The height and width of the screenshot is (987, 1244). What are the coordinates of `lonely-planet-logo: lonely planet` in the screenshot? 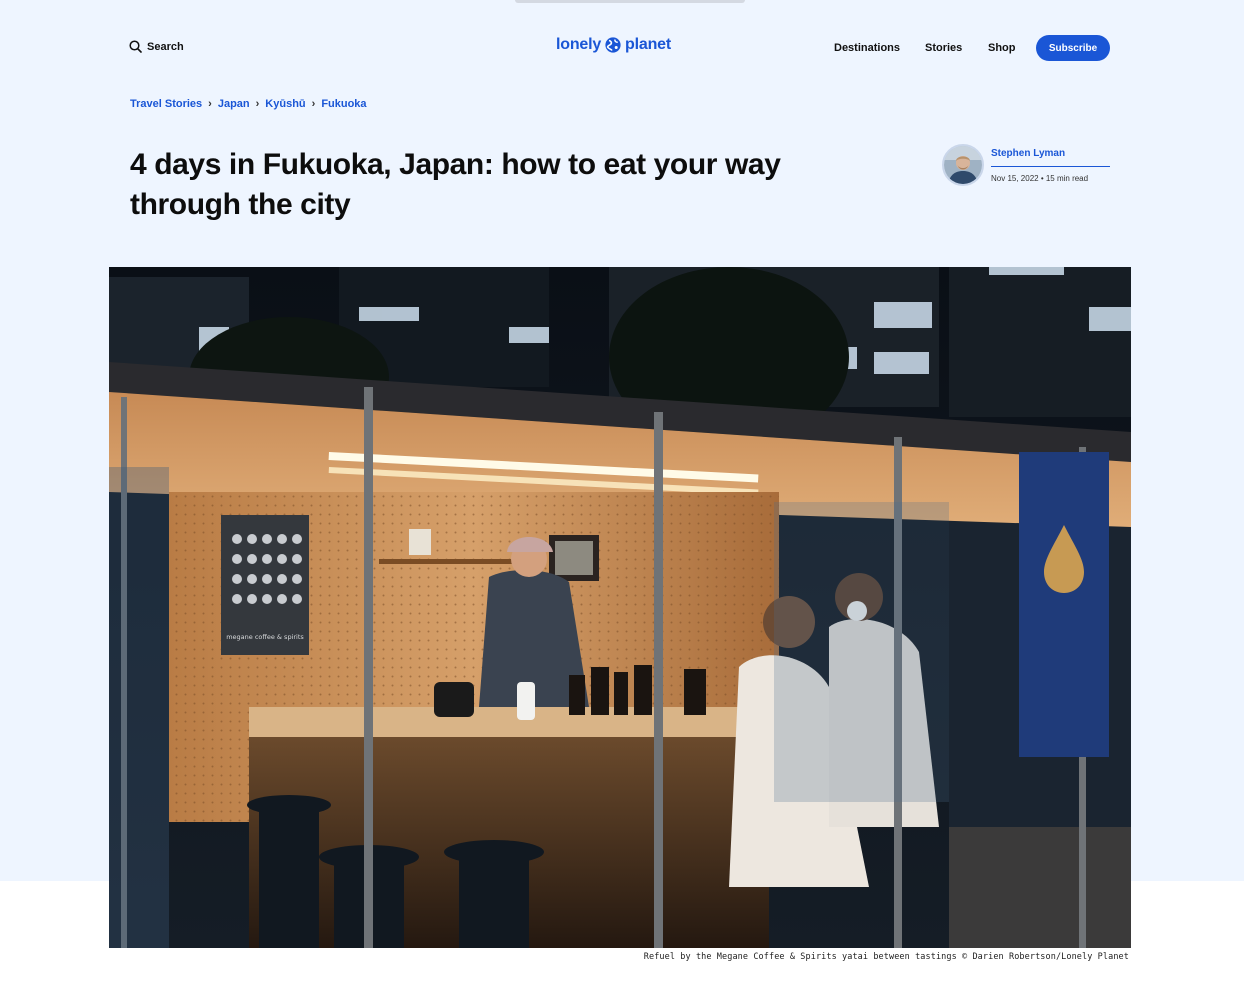 It's located at (613, 45).